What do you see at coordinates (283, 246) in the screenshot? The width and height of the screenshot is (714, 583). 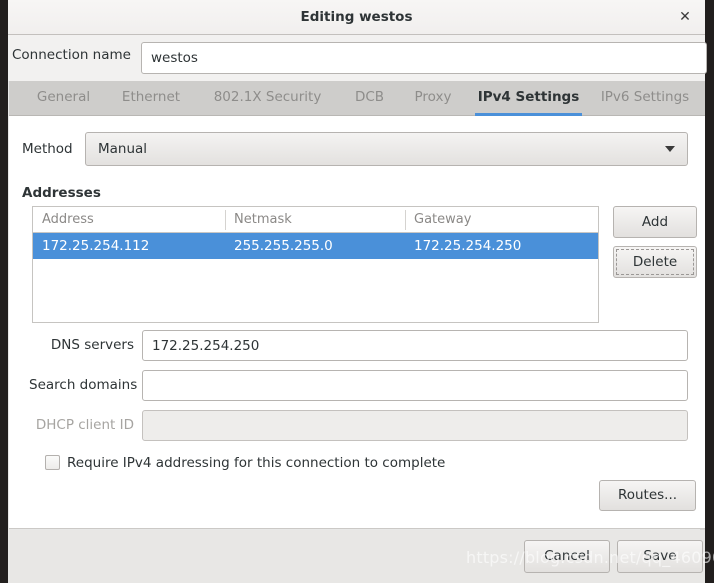 I see `cell-netmask: 255.255.255.0` at bounding box center [283, 246].